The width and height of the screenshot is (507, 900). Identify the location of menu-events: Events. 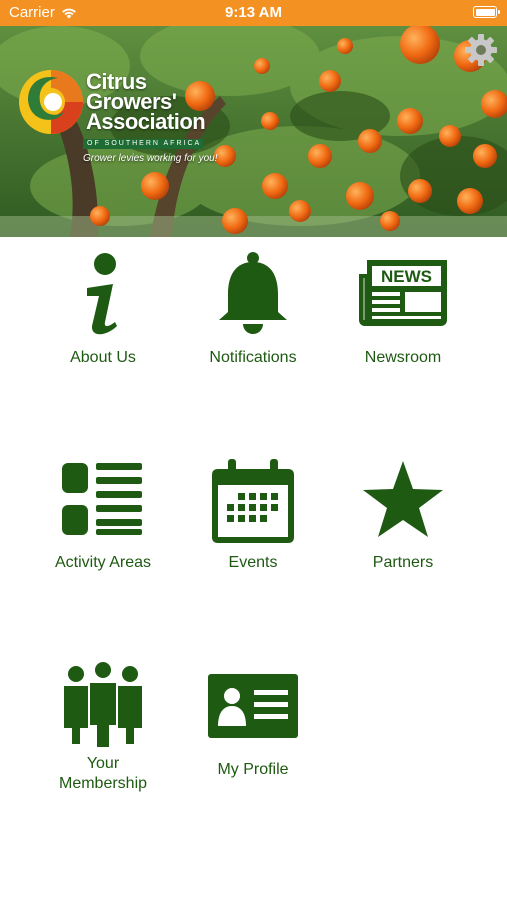
(253, 514).